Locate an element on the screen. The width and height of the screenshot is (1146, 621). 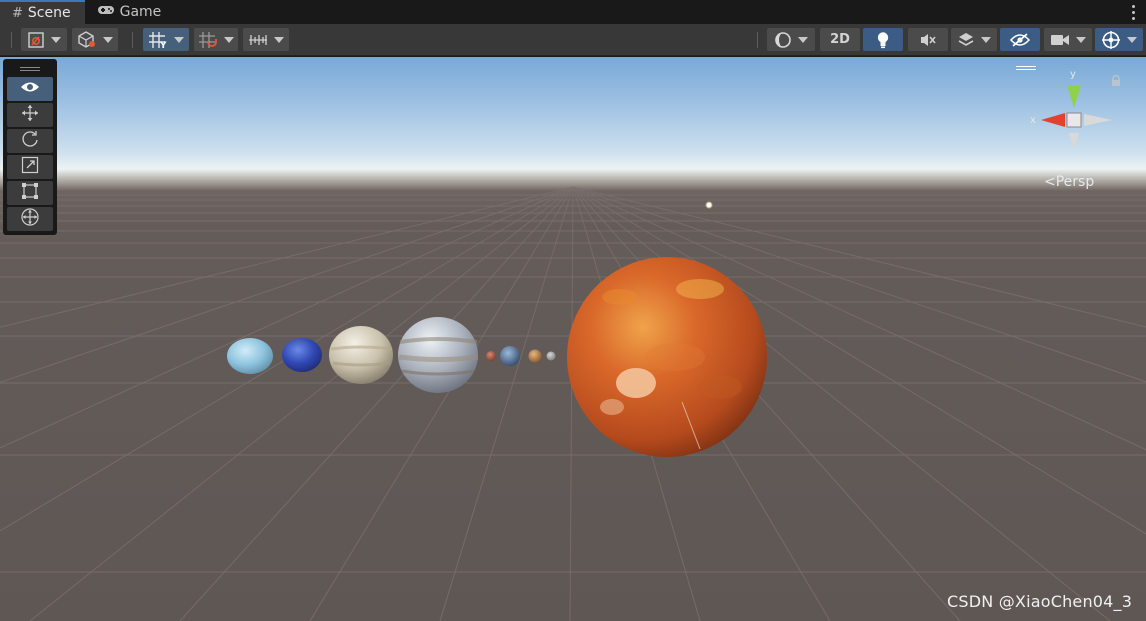
scene-visibility-button is located at coordinates (1020, 39).